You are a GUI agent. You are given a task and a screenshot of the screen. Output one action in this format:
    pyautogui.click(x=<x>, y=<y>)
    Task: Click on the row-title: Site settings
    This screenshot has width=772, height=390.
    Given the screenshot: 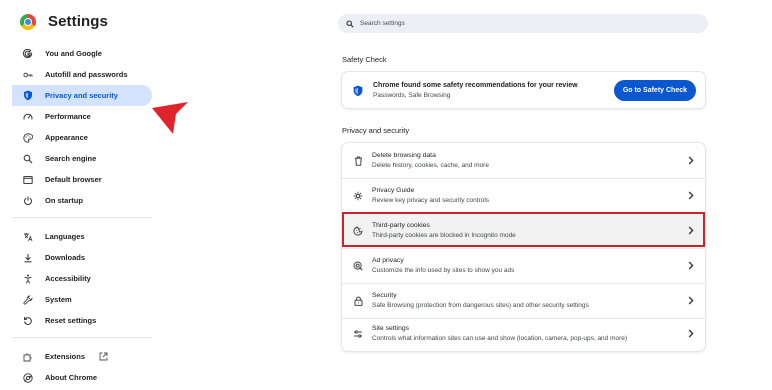 What is the action you would take?
    pyautogui.click(x=391, y=328)
    